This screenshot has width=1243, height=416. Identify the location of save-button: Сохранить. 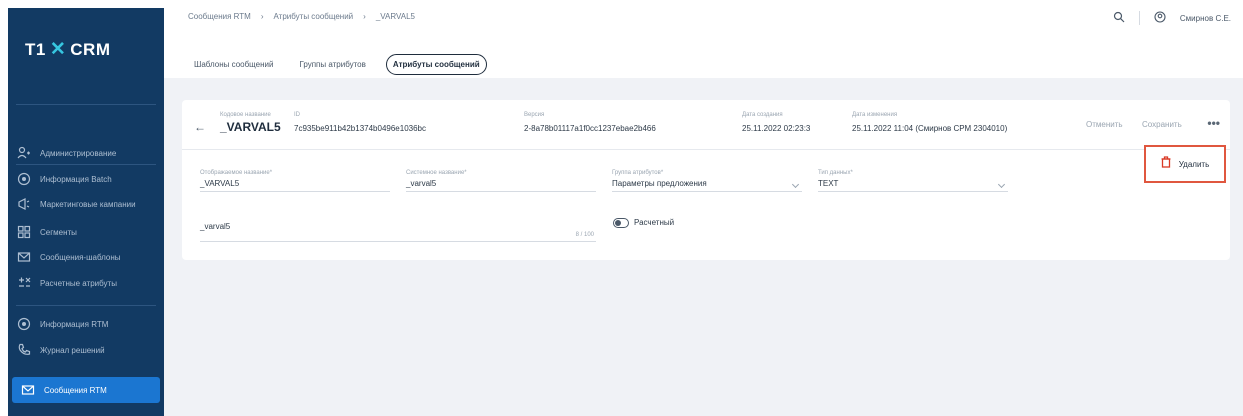
(1162, 124).